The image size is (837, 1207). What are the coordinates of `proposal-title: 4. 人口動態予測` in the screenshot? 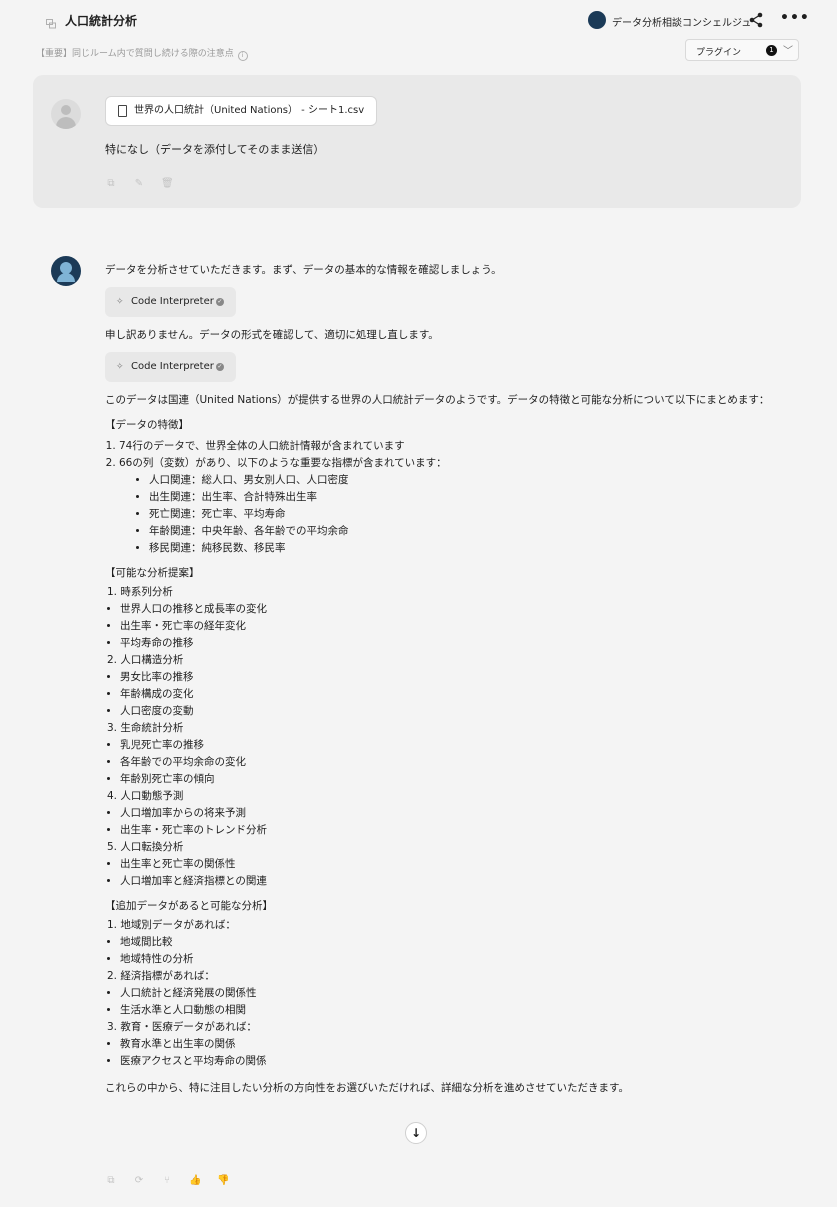 It's located at (145, 796).